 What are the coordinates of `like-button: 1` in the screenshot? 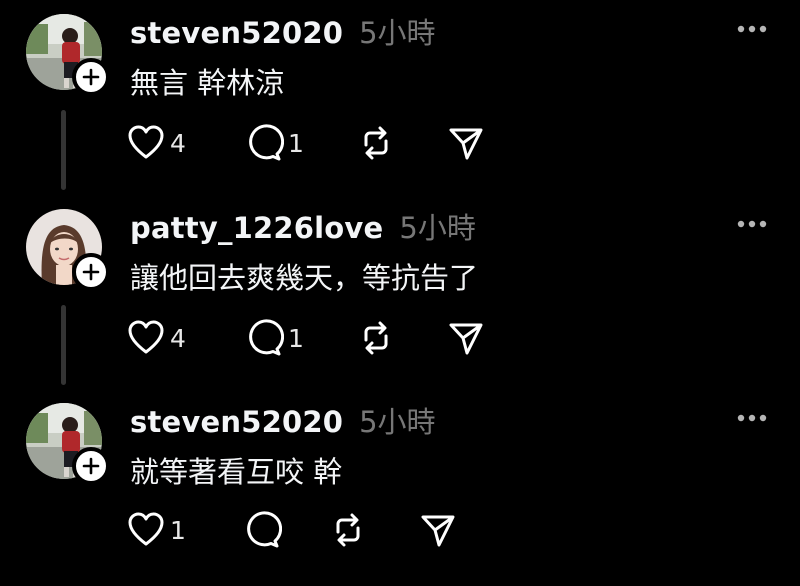 It's located at (184, 530).